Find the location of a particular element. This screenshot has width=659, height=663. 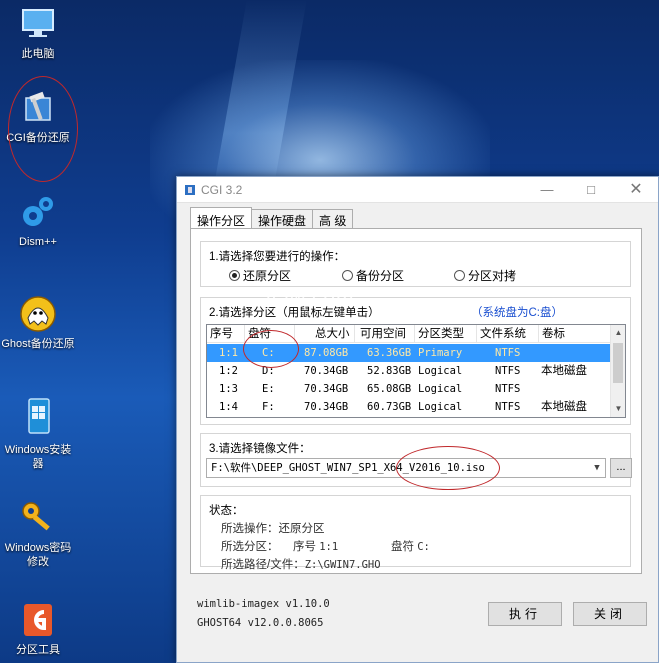

cell-drive: F: is located at coordinates (268, 407).